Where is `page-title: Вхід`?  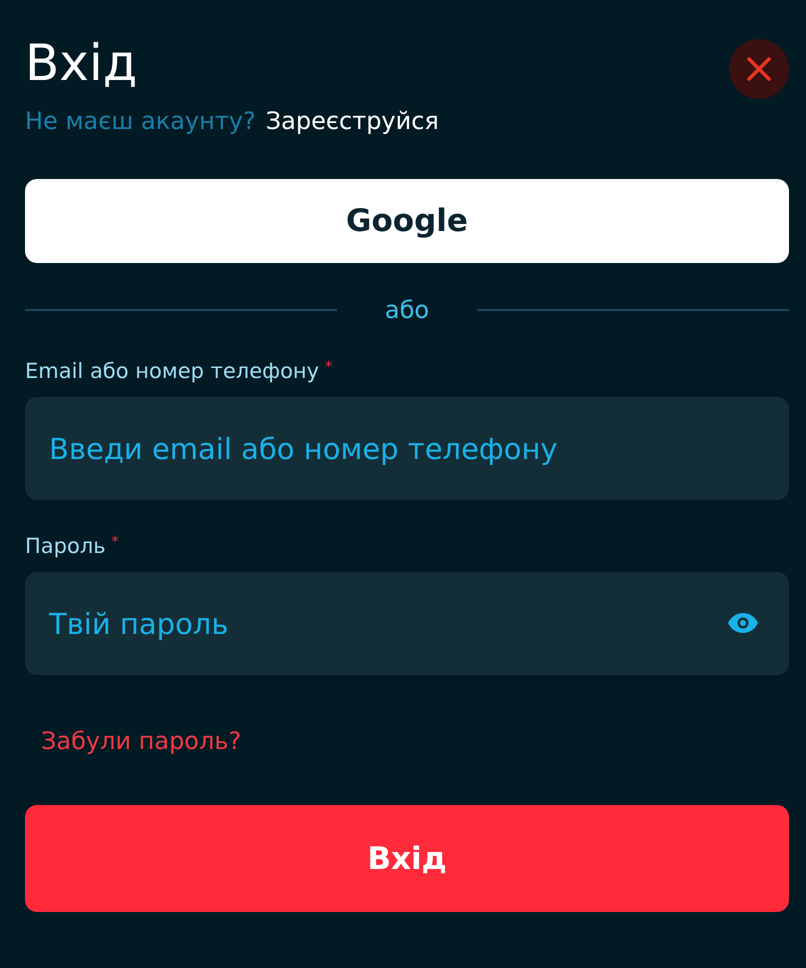
page-title: Вхід is located at coordinates (81, 63).